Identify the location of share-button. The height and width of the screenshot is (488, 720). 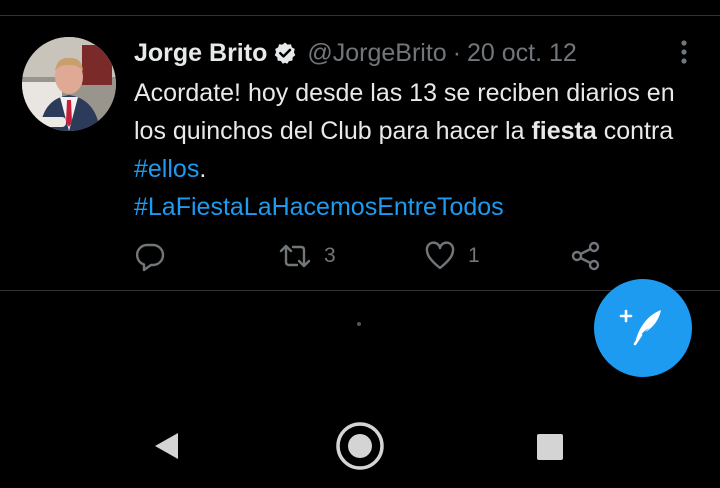
(586, 256).